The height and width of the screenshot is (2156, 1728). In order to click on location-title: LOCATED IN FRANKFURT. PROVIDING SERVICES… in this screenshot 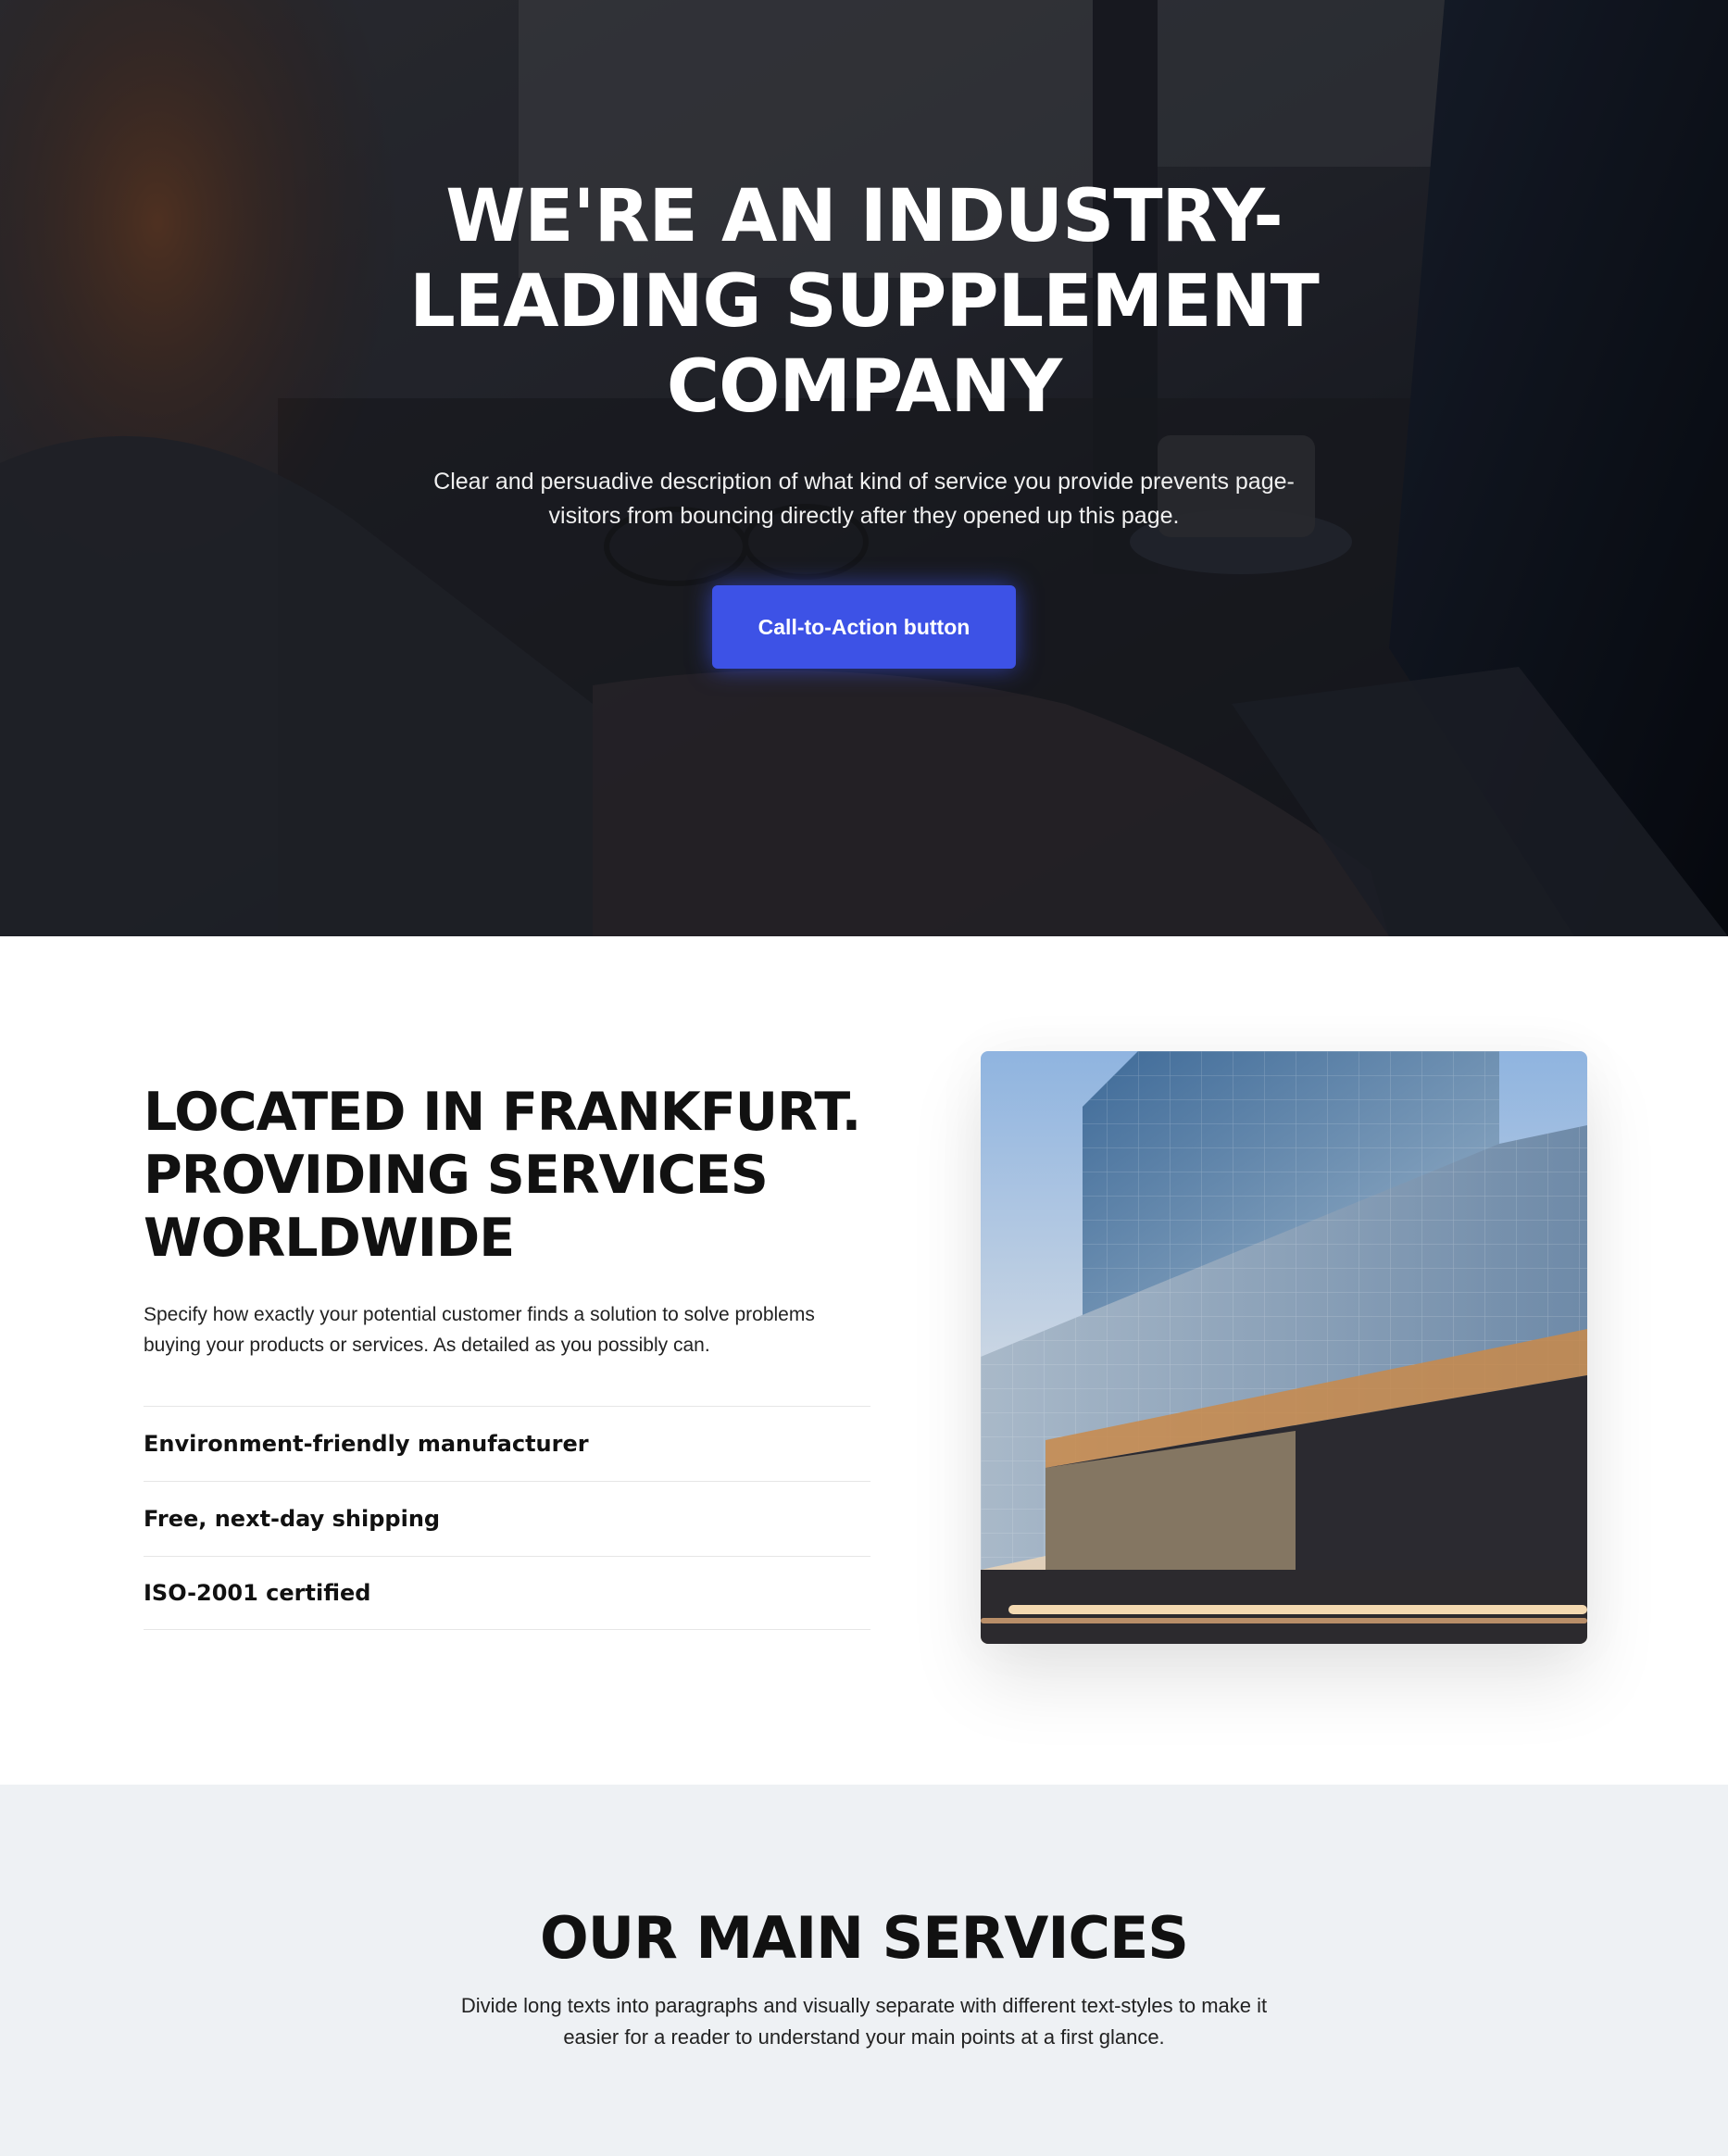, I will do `click(502, 1175)`.